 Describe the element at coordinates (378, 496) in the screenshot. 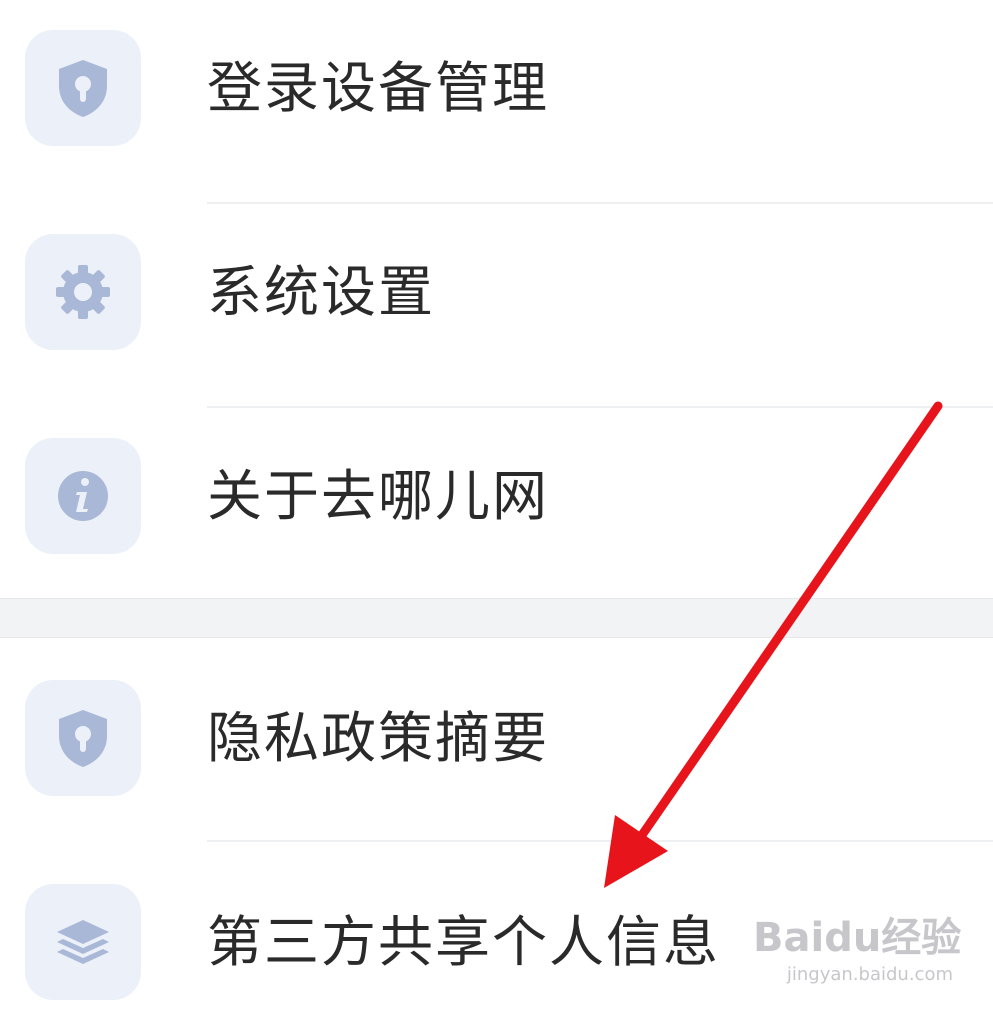

I see `settings-item-label: 关于去哪儿网` at that location.